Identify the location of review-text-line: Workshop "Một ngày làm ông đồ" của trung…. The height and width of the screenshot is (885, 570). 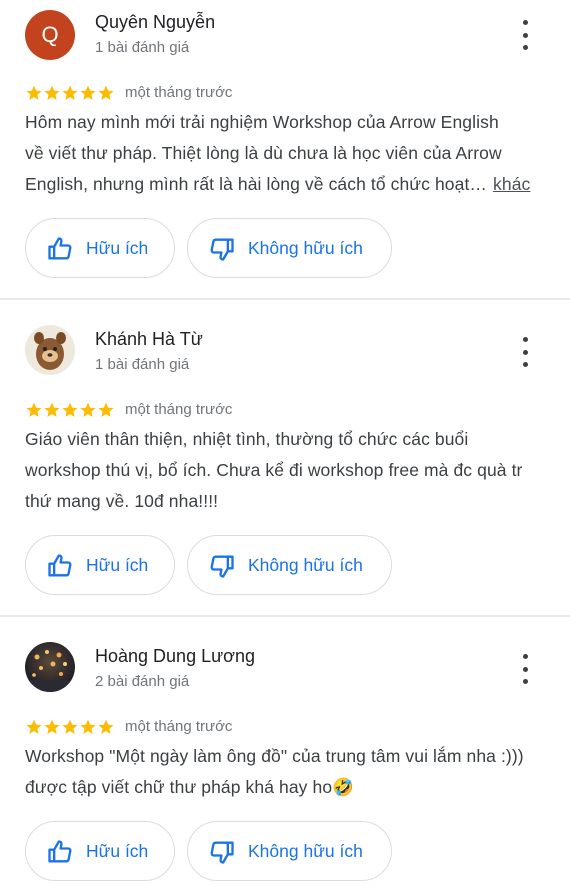
(274, 756).